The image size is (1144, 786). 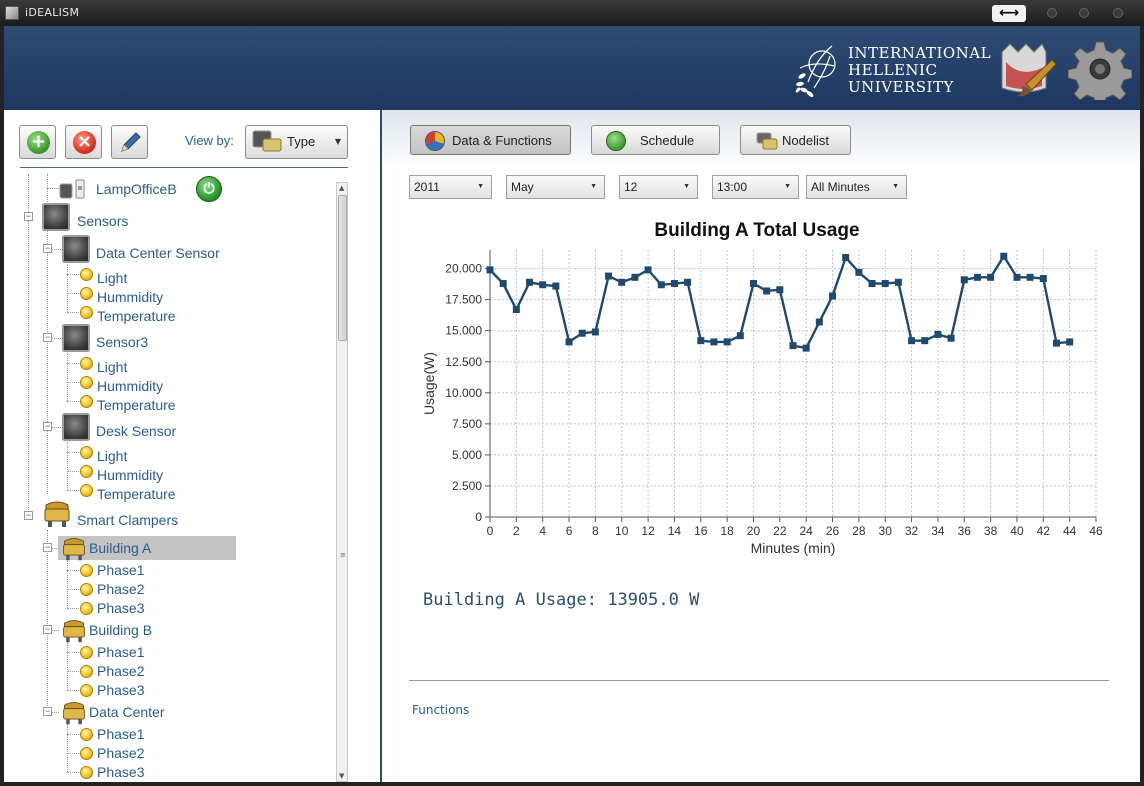 I want to click on x-tick-label: 14, so click(x=675, y=531).